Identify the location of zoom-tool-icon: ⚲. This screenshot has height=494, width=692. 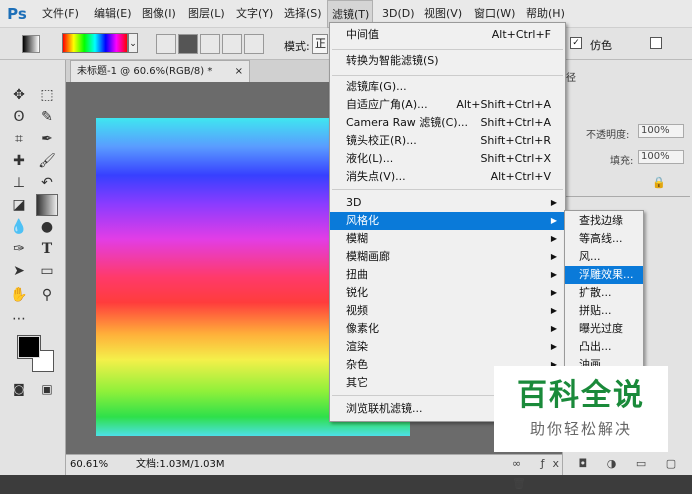
(47, 295).